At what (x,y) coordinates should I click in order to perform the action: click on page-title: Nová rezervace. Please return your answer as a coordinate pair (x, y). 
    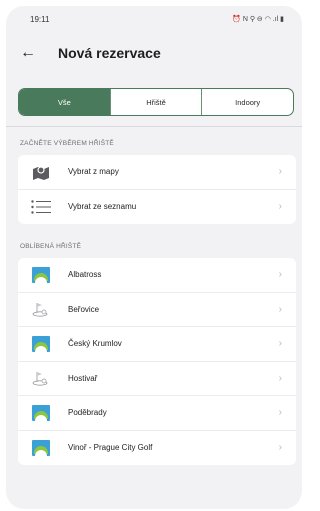
    Looking at the image, I should click on (109, 53).